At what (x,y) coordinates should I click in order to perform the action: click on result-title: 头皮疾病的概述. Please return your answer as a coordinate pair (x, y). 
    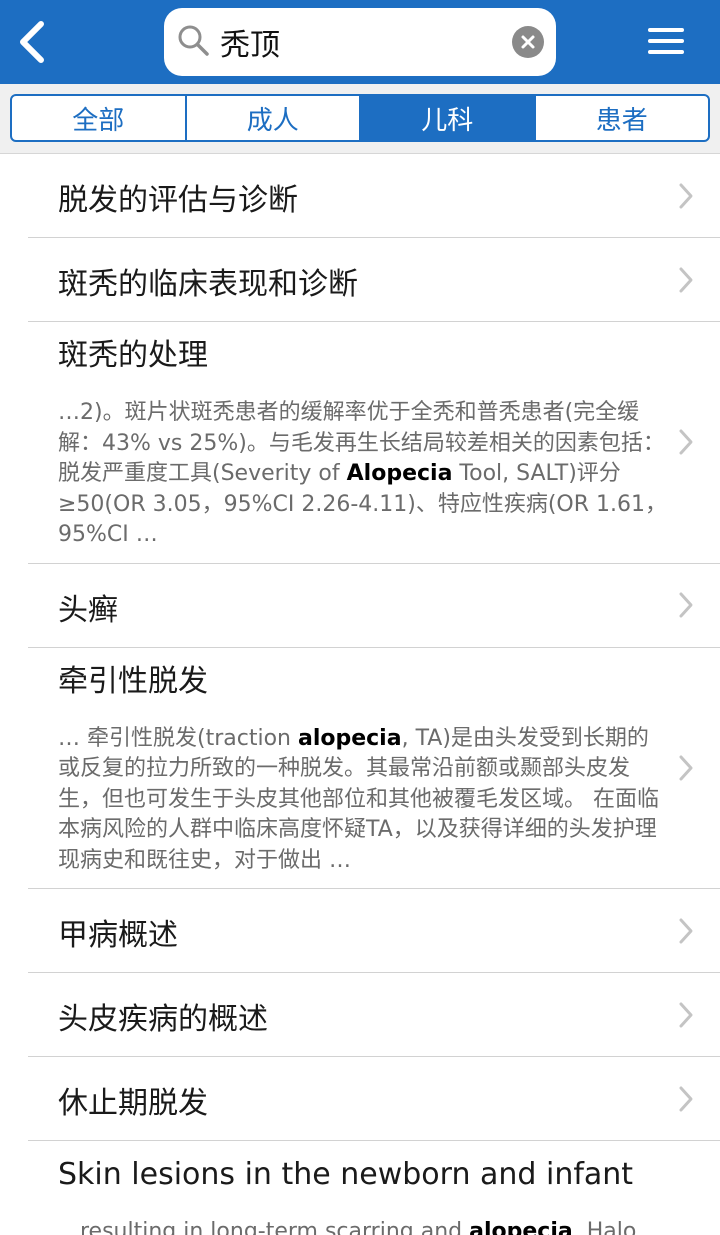
    Looking at the image, I should click on (163, 1019).